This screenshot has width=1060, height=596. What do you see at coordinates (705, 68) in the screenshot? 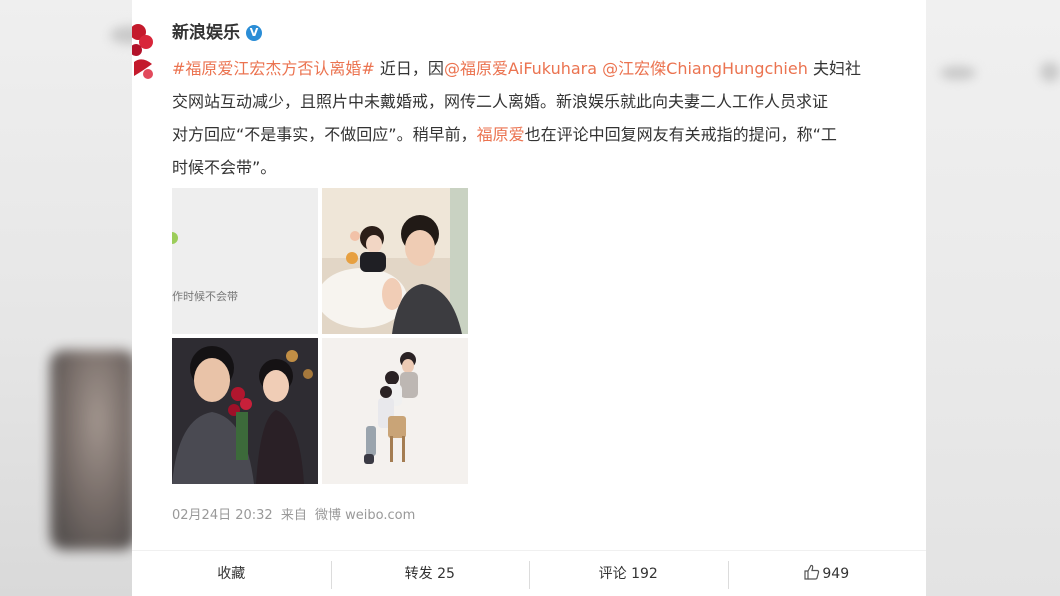
I see `mention-chiang-link: @江宏傑ChiangHungchieh` at bounding box center [705, 68].